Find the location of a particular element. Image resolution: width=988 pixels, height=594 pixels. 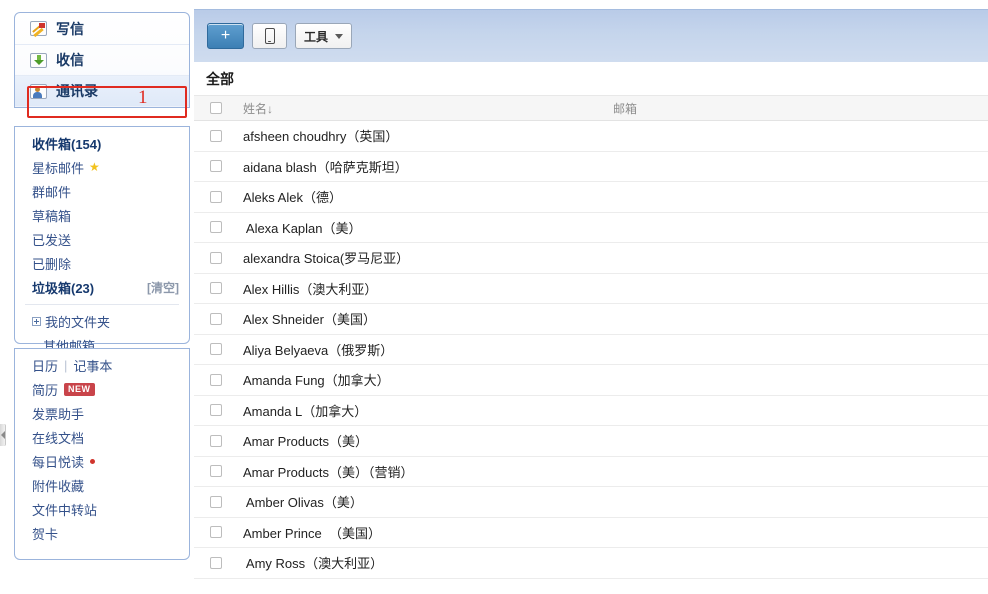

contact-name: Amy Ross（澳大利亚） is located at coordinates (313, 564).